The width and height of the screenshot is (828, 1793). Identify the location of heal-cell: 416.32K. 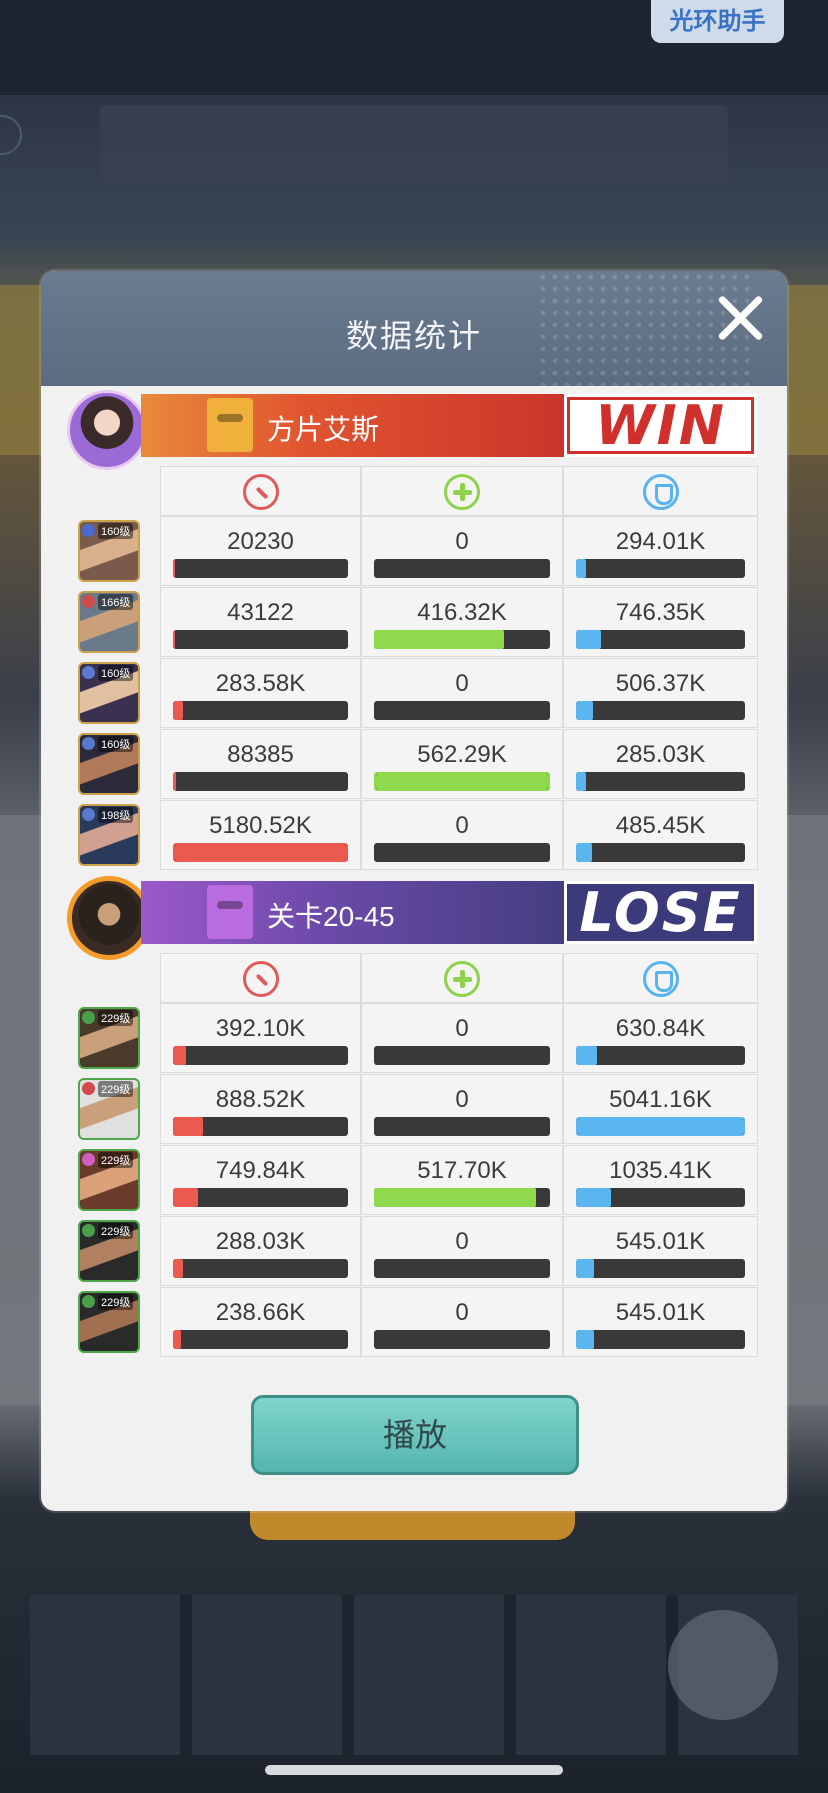
(462, 622).